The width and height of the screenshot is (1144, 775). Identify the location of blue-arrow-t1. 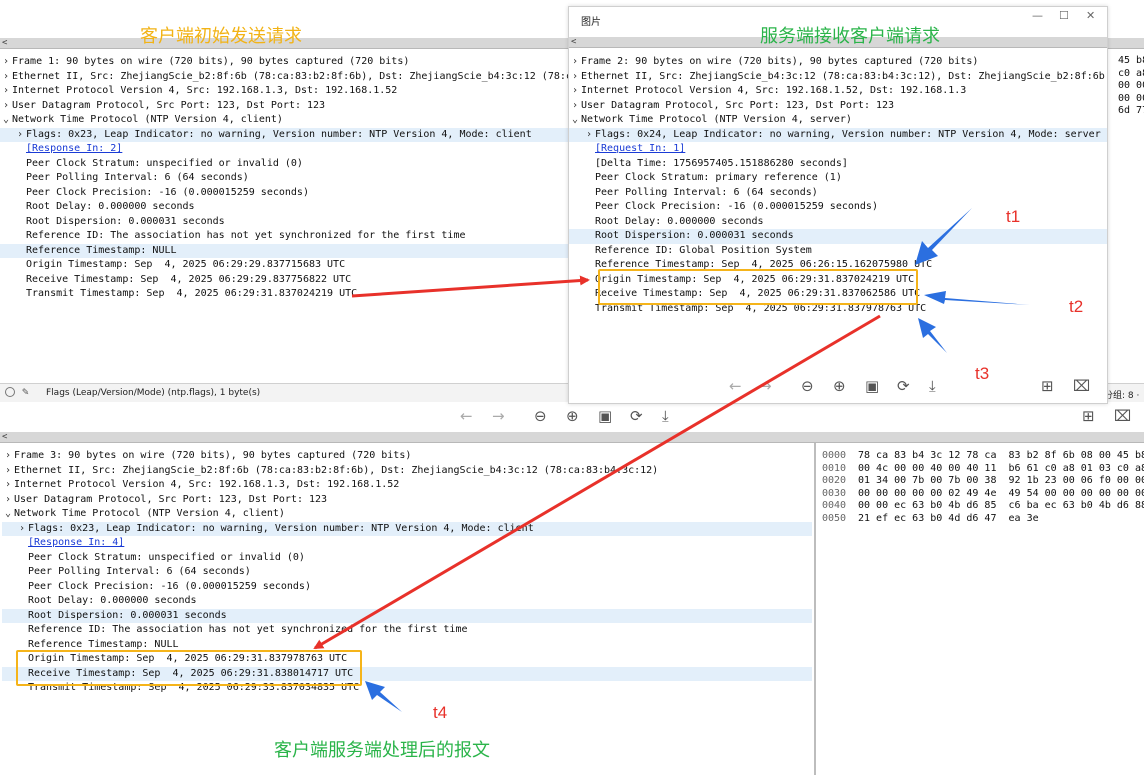
(943, 236).